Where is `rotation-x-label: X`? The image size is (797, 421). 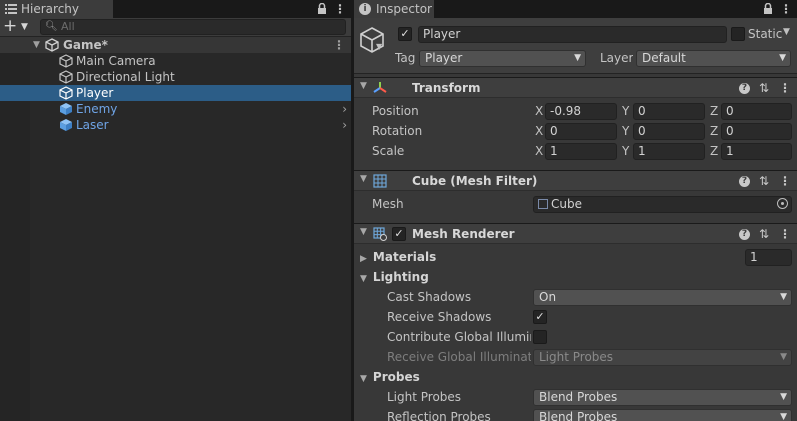 rotation-x-label: X is located at coordinates (539, 131).